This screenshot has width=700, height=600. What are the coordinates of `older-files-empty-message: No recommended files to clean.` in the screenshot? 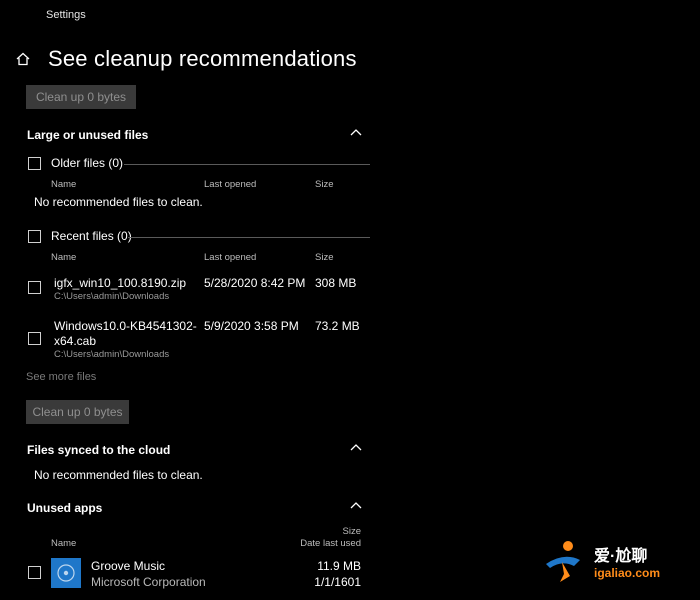 It's located at (118, 202).